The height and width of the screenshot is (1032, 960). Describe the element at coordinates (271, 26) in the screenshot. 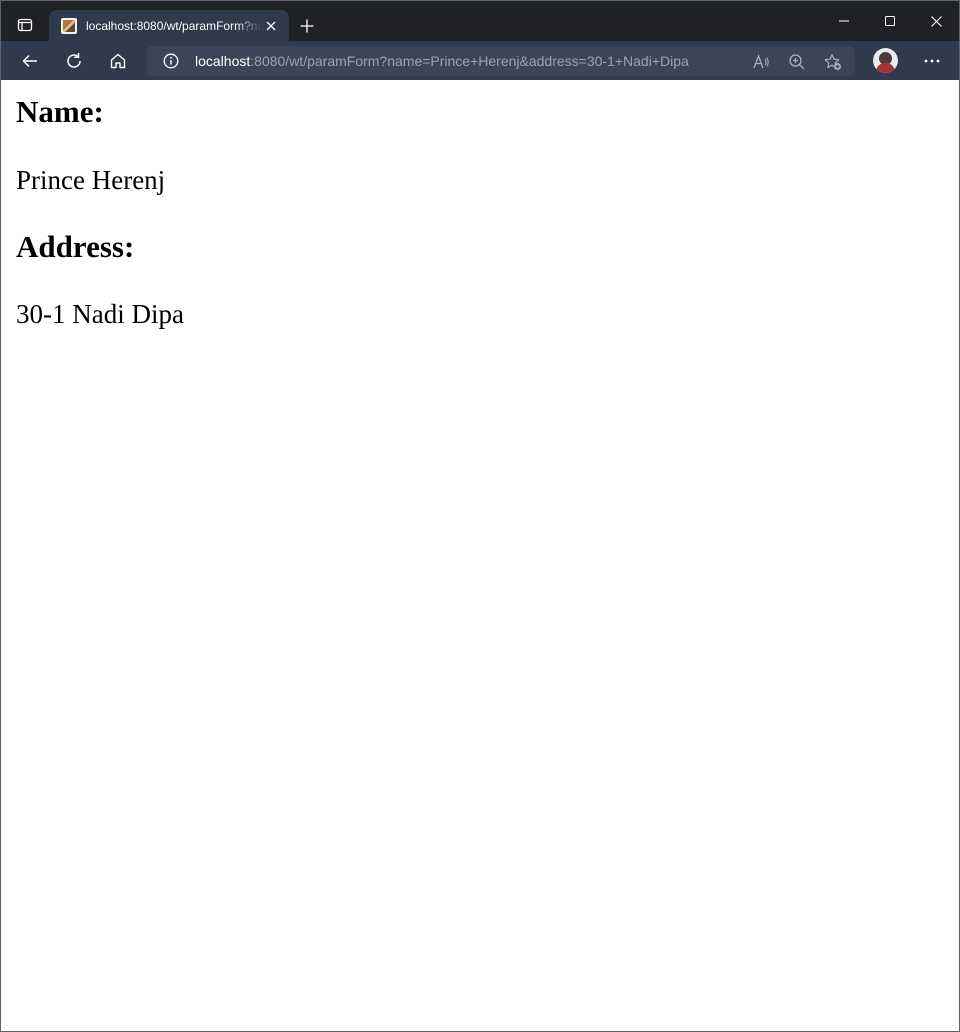

I see `close-icon` at that location.